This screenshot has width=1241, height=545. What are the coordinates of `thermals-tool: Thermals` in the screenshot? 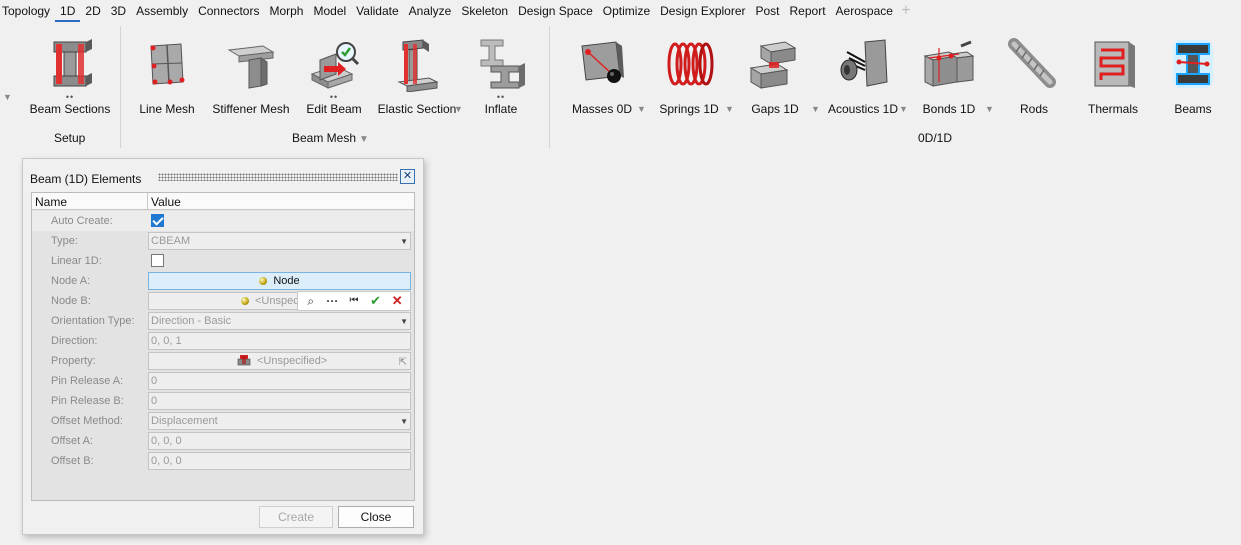 It's located at (1113, 81).